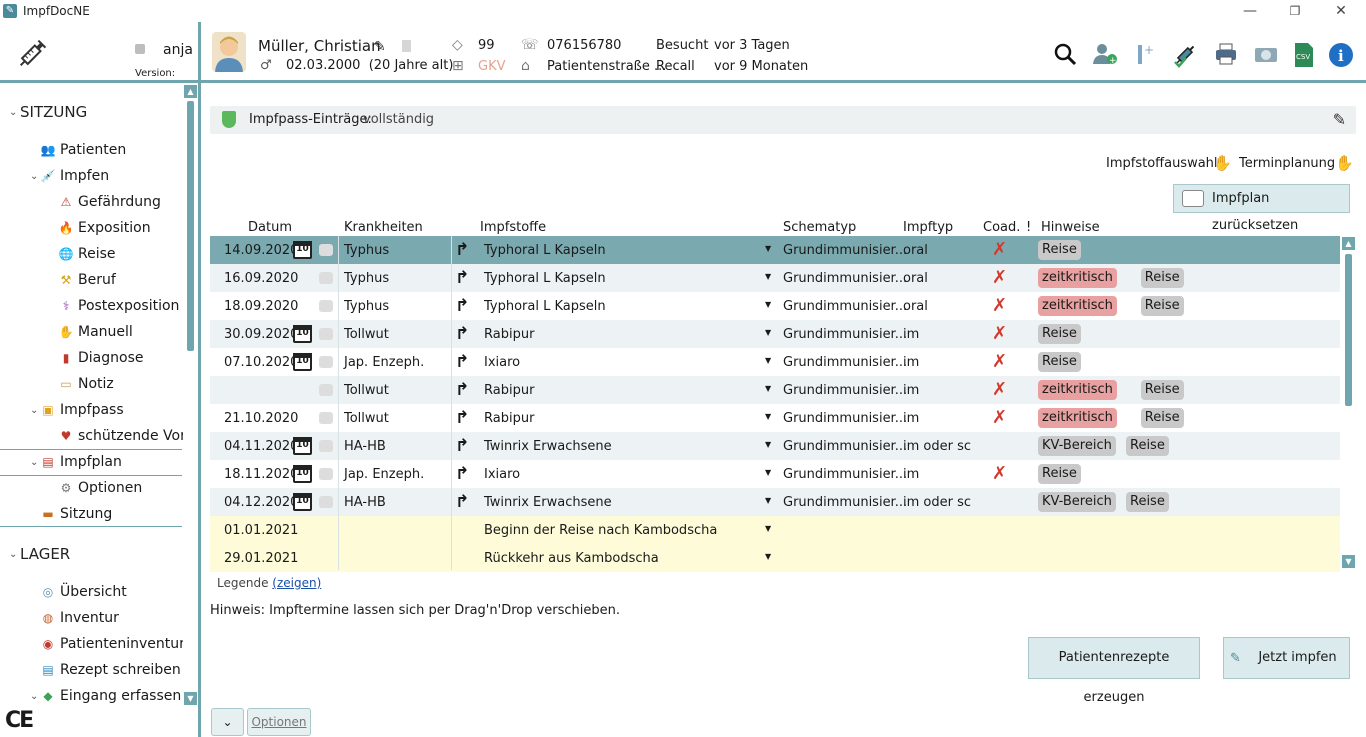  Describe the element at coordinates (110, 696) in the screenshot. I see `sidebar-item-eingang-erfassen: ◆ Eingang erfassen` at that location.